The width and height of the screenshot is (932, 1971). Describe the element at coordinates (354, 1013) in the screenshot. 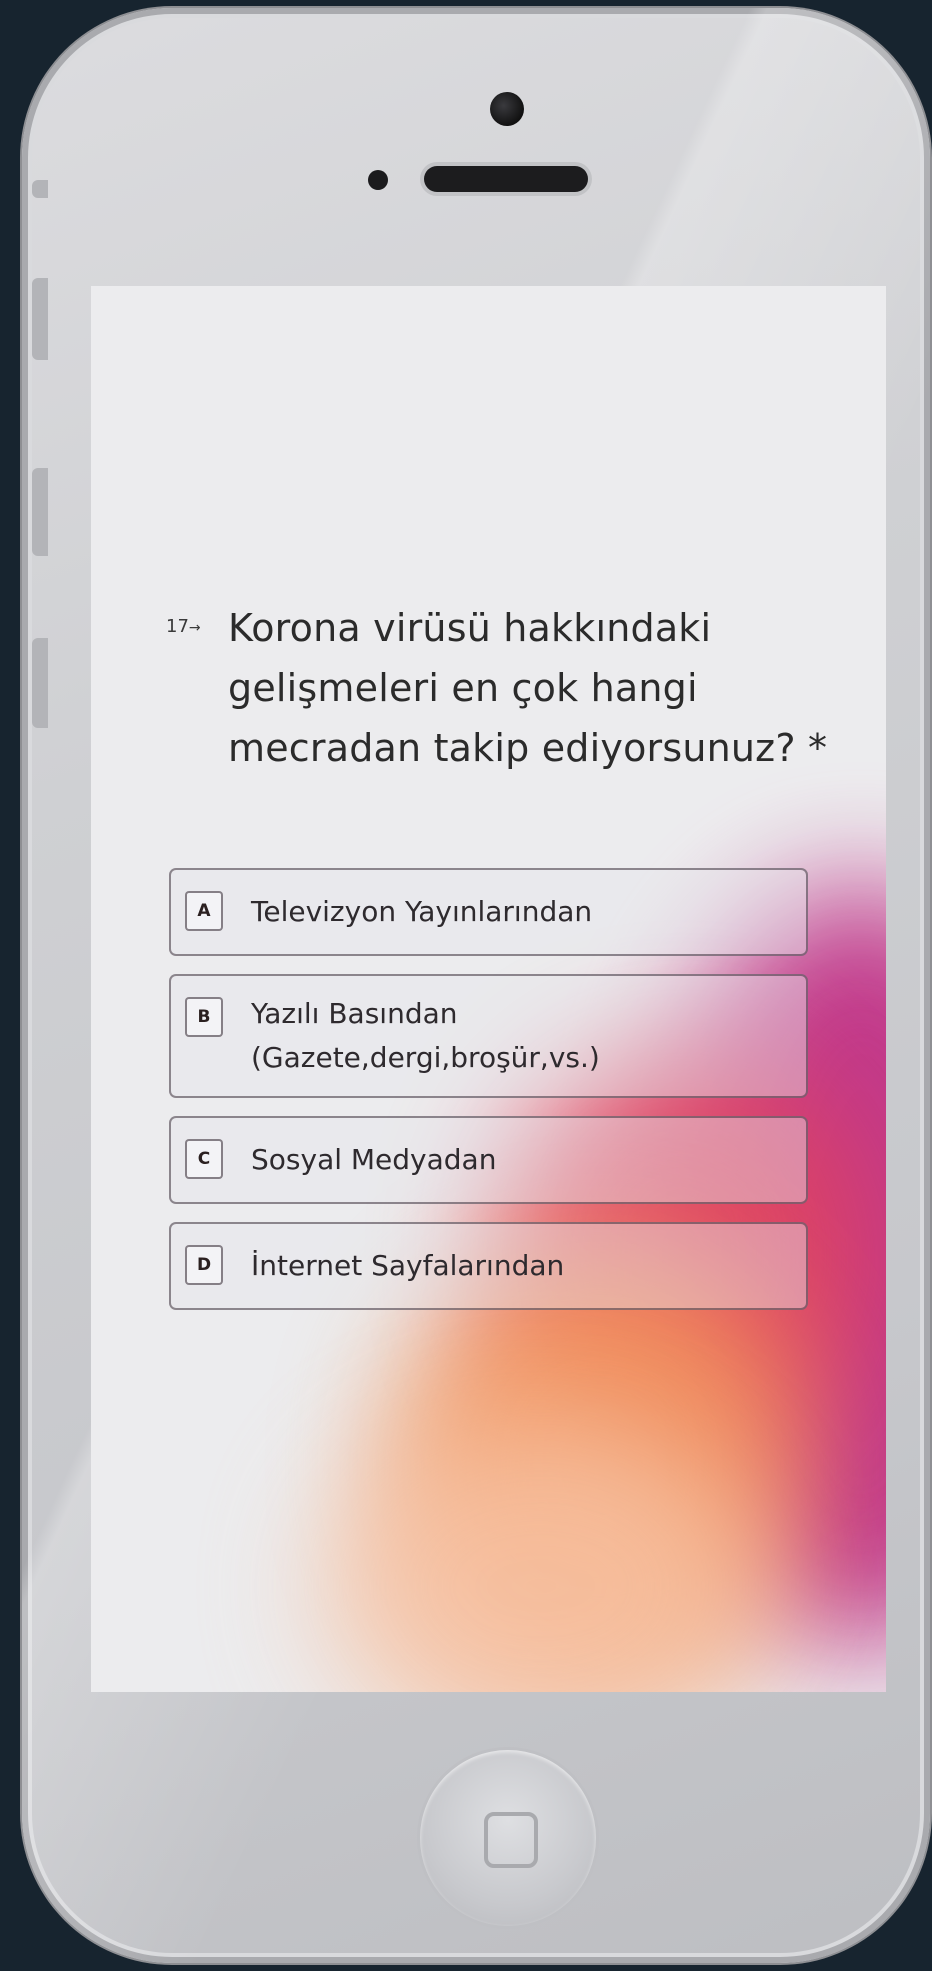

I see `option-label-b-line1: Yazılı Basından` at that location.